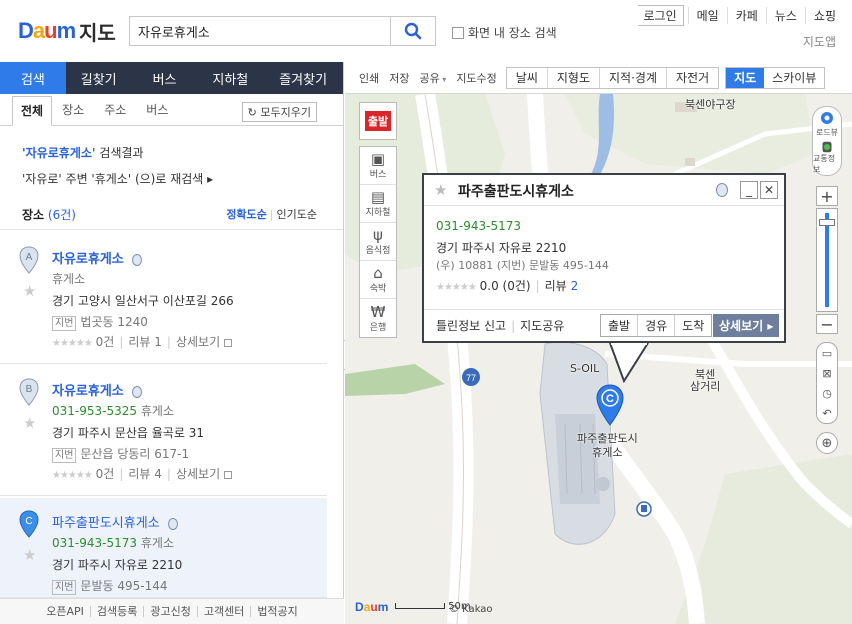 The image size is (852, 624). What do you see at coordinates (364, 78) in the screenshot?
I see `print-button: 인쇄` at bounding box center [364, 78].